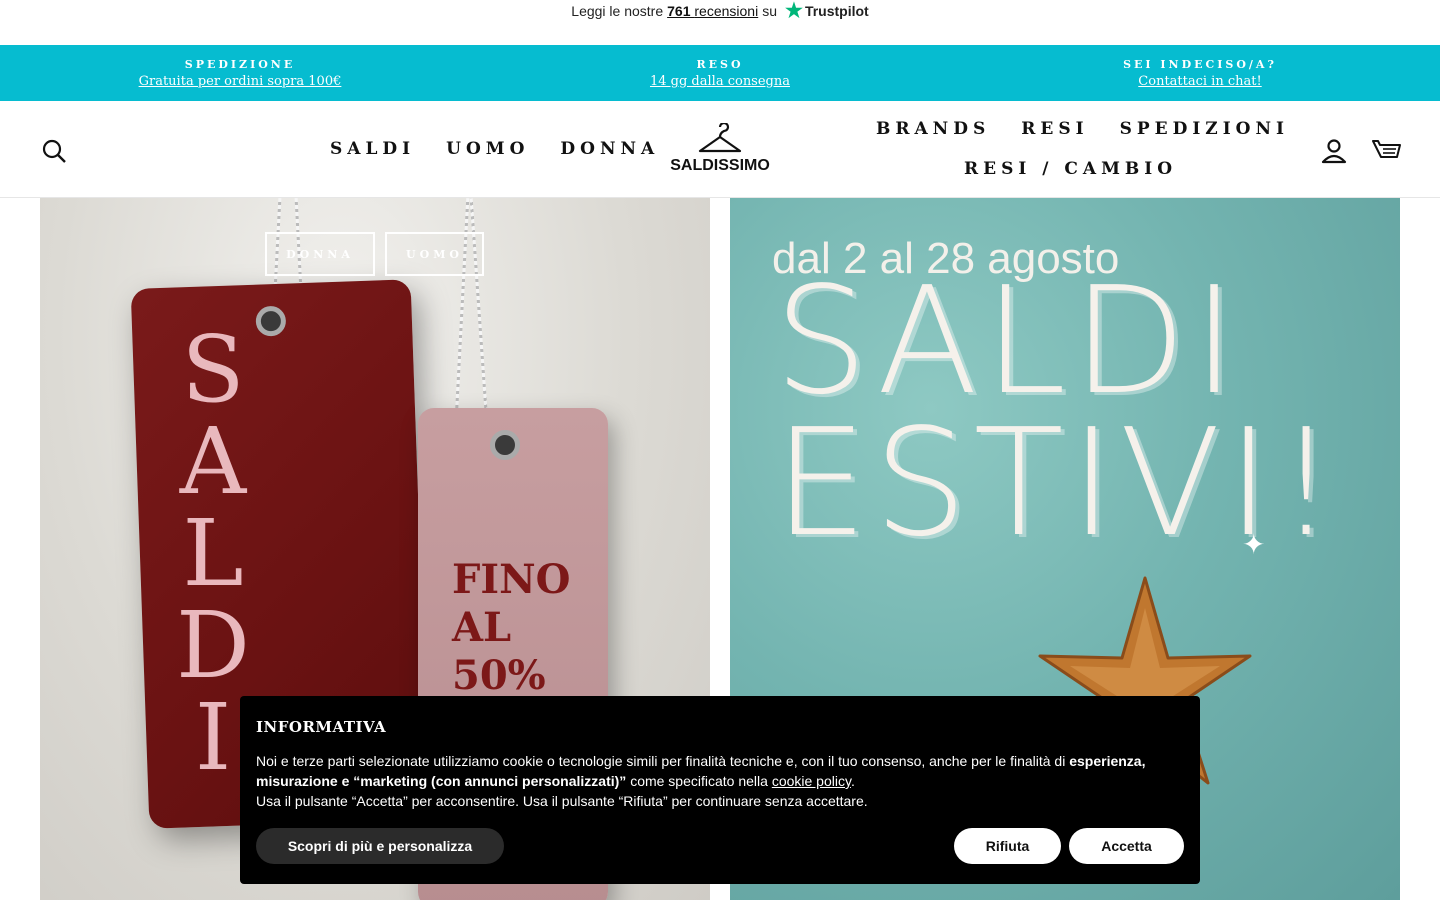  Describe the element at coordinates (1126, 846) in the screenshot. I see `accept-button: Accetta` at that location.